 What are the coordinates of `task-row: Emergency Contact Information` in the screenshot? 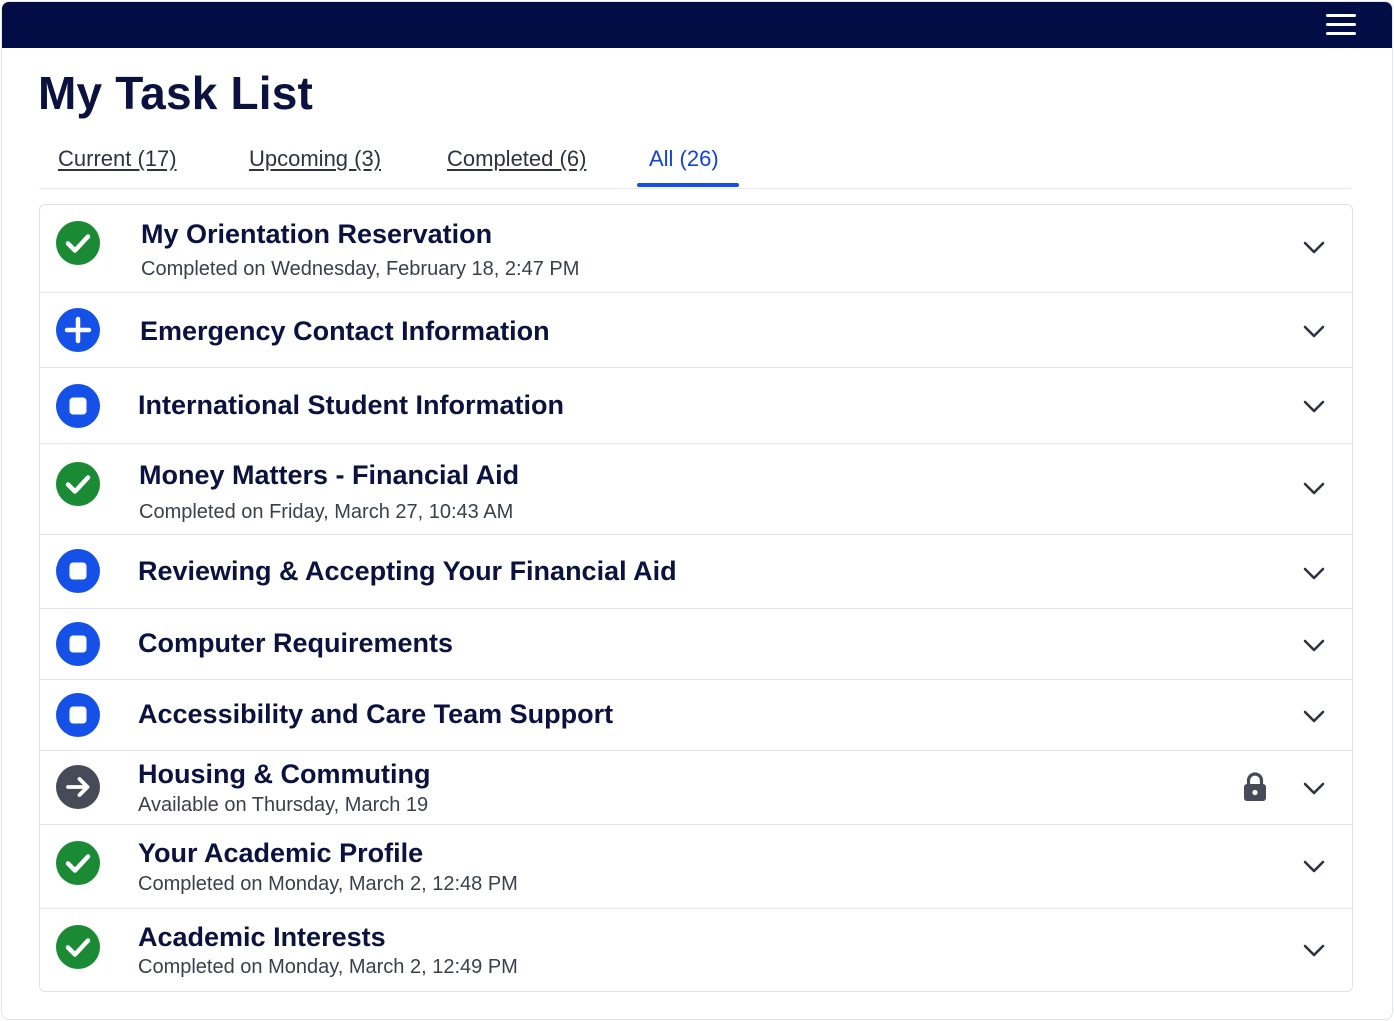 It's located at (696, 330).